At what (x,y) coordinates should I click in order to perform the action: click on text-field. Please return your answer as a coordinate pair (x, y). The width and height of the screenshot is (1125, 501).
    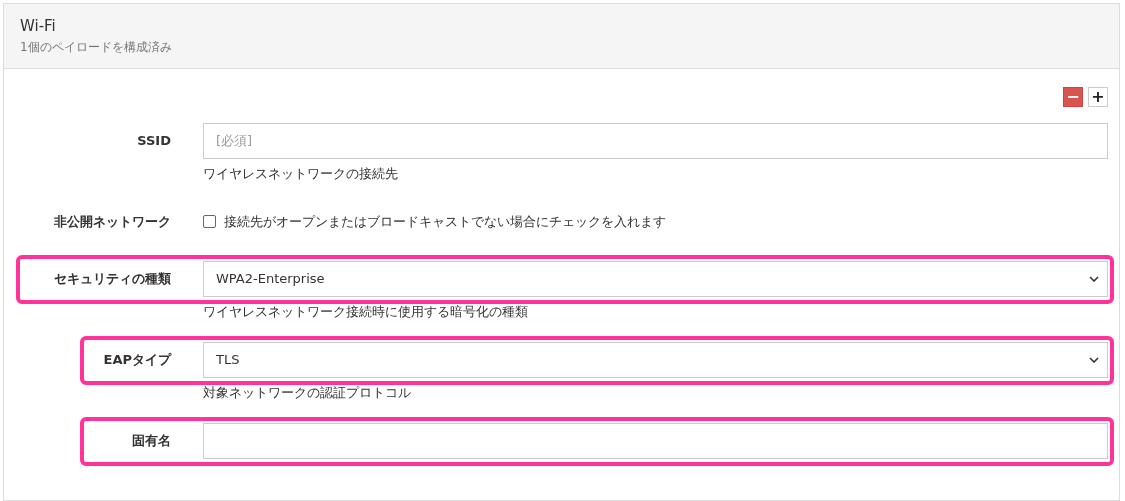
    Looking at the image, I should click on (655, 440).